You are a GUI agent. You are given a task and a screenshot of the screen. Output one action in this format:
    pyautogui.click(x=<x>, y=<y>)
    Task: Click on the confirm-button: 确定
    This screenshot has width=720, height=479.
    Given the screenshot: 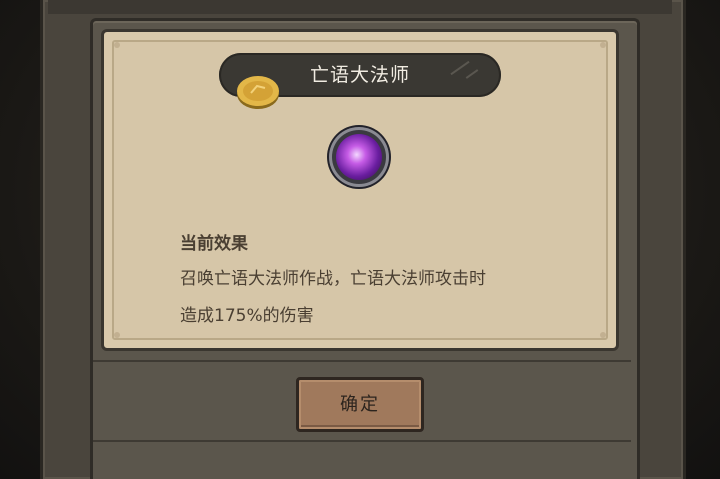 What is the action you would take?
    pyautogui.click(x=360, y=404)
    